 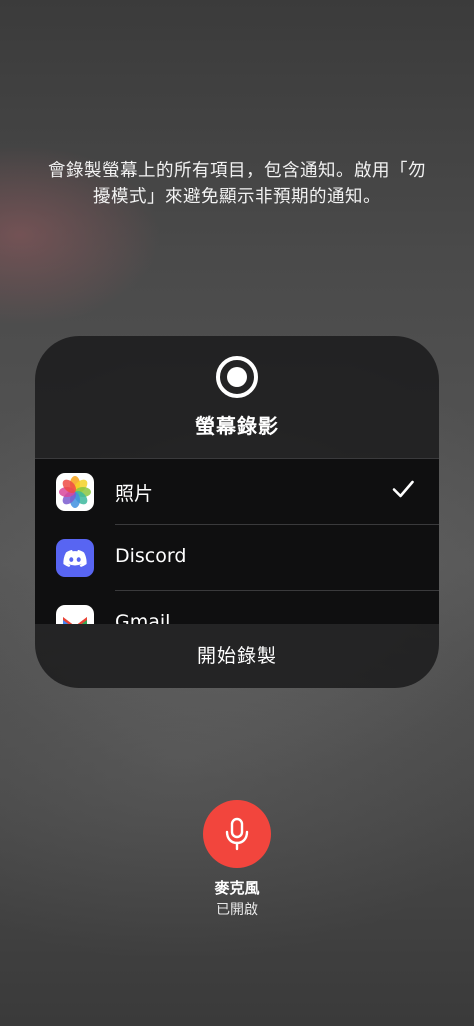 What do you see at coordinates (75, 558) in the screenshot?
I see `discord-app-icon` at bounding box center [75, 558].